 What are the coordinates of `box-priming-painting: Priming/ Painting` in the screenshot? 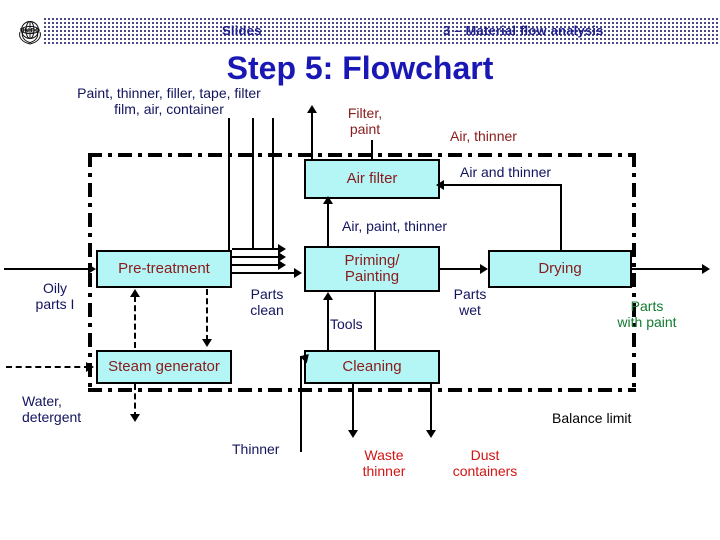 It's located at (372, 269).